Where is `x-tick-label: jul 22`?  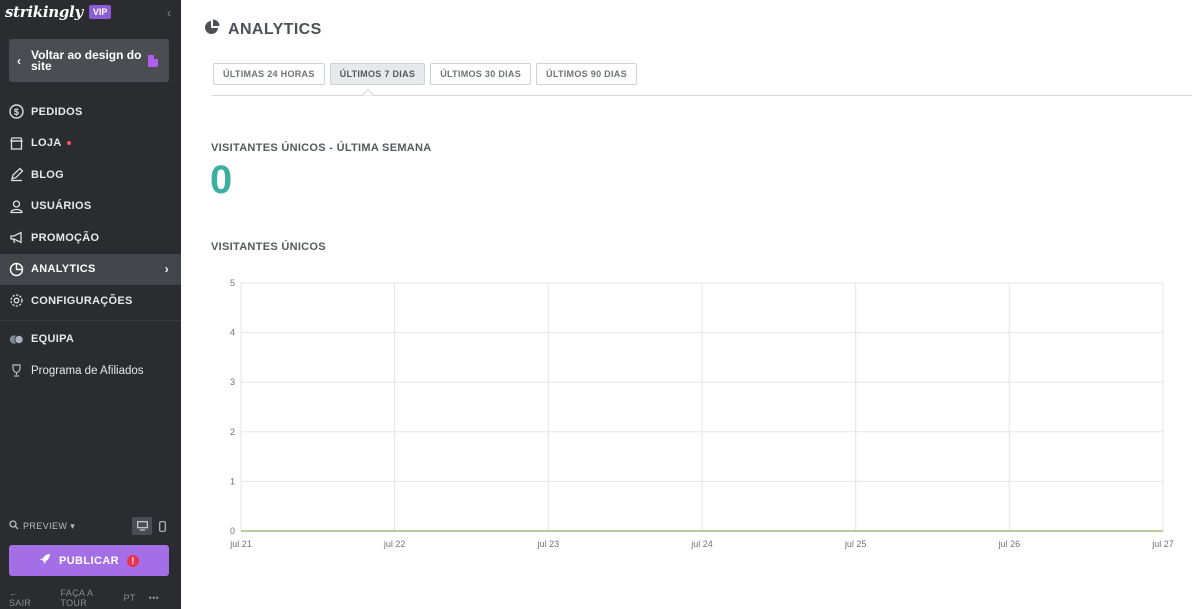 x-tick-label: jul 22 is located at coordinates (394, 544).